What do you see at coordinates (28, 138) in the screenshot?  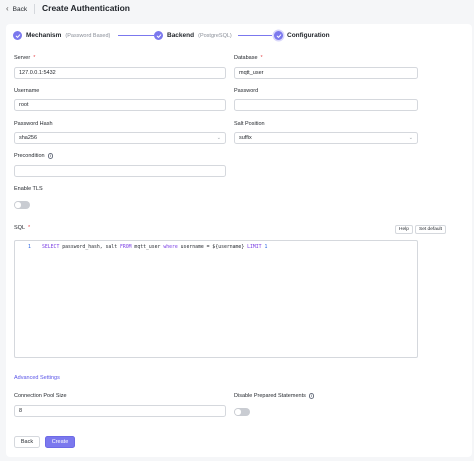 I see `password-hash-value: sha256` at bounding box center [28, 138].